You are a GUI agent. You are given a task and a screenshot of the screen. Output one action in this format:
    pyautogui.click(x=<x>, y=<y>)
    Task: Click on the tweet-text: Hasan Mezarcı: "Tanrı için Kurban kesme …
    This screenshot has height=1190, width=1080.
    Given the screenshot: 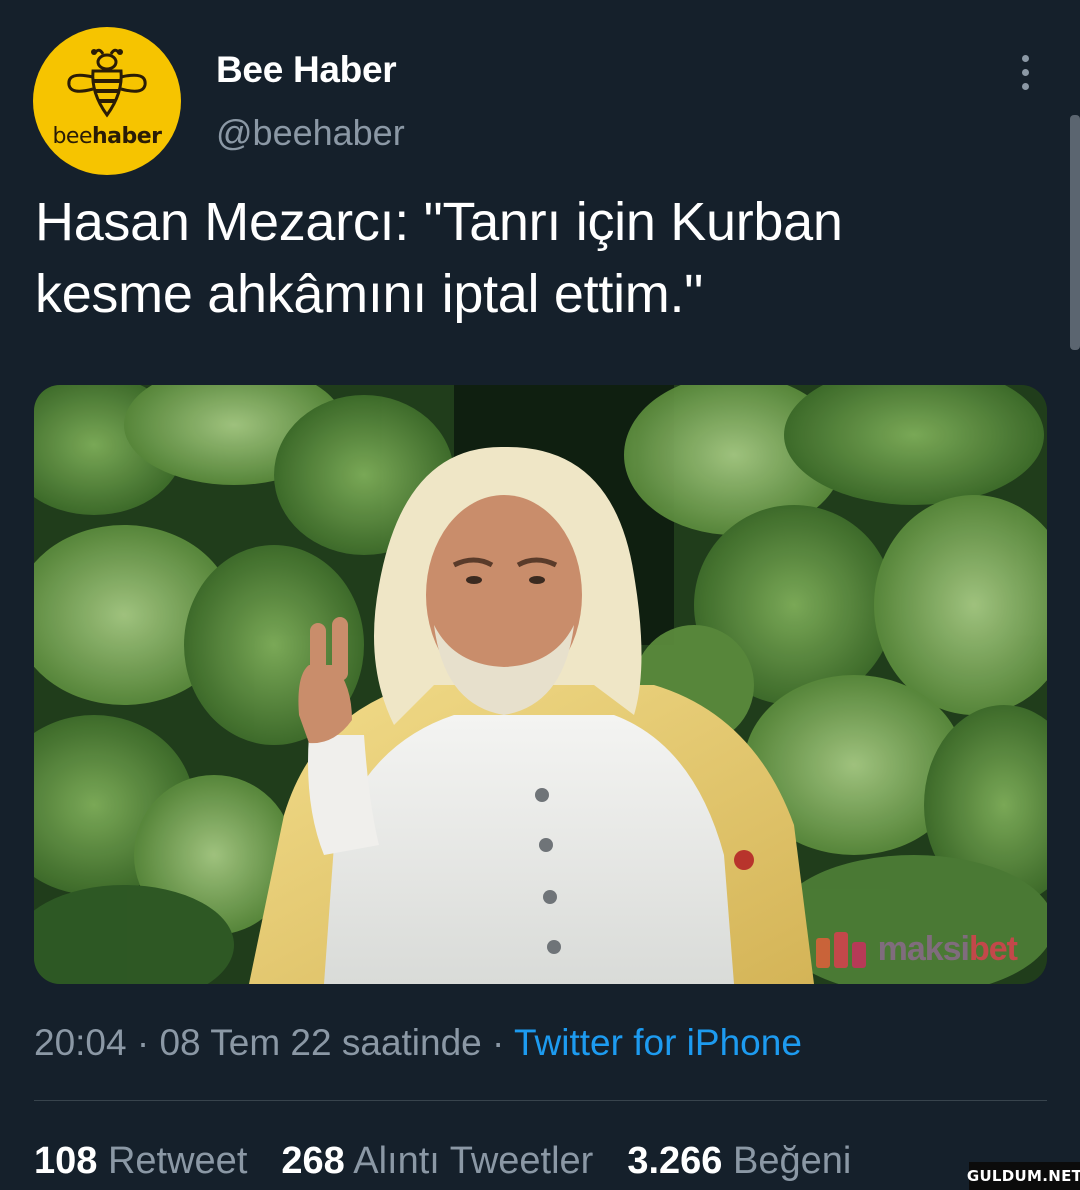 What is the action you would take?
    pyautogui.click(x=535, y=258)
    